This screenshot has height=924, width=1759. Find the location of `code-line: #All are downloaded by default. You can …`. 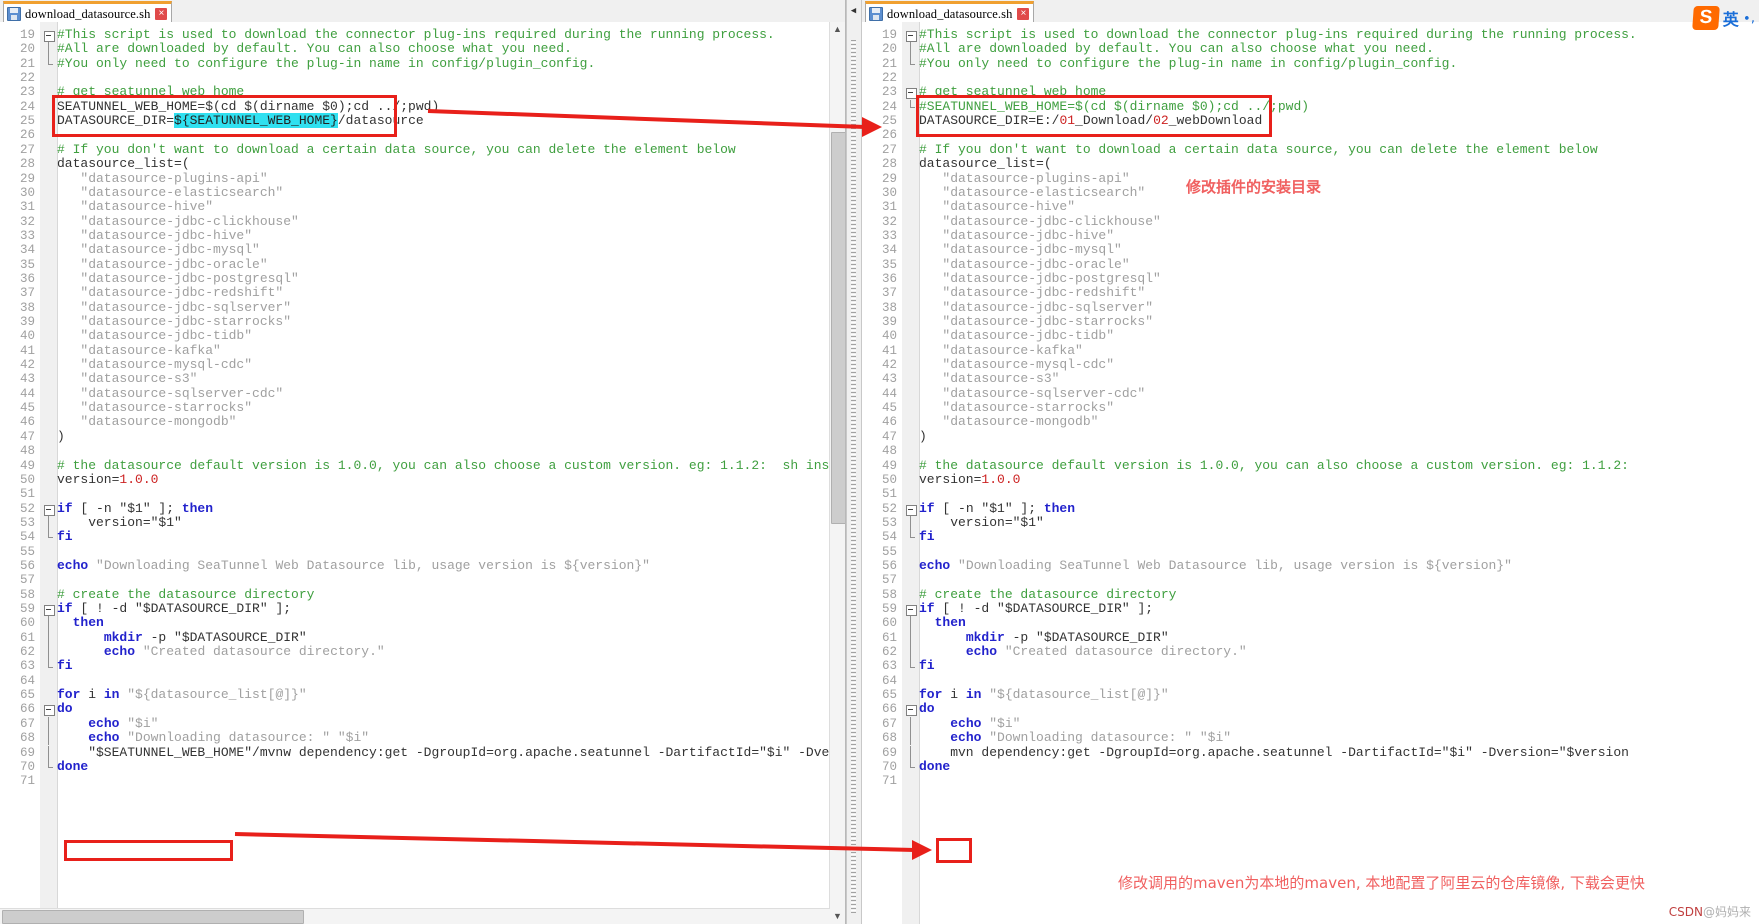

code-line: #All are downloaded by default. You can … is located at coordinates (451, 49).